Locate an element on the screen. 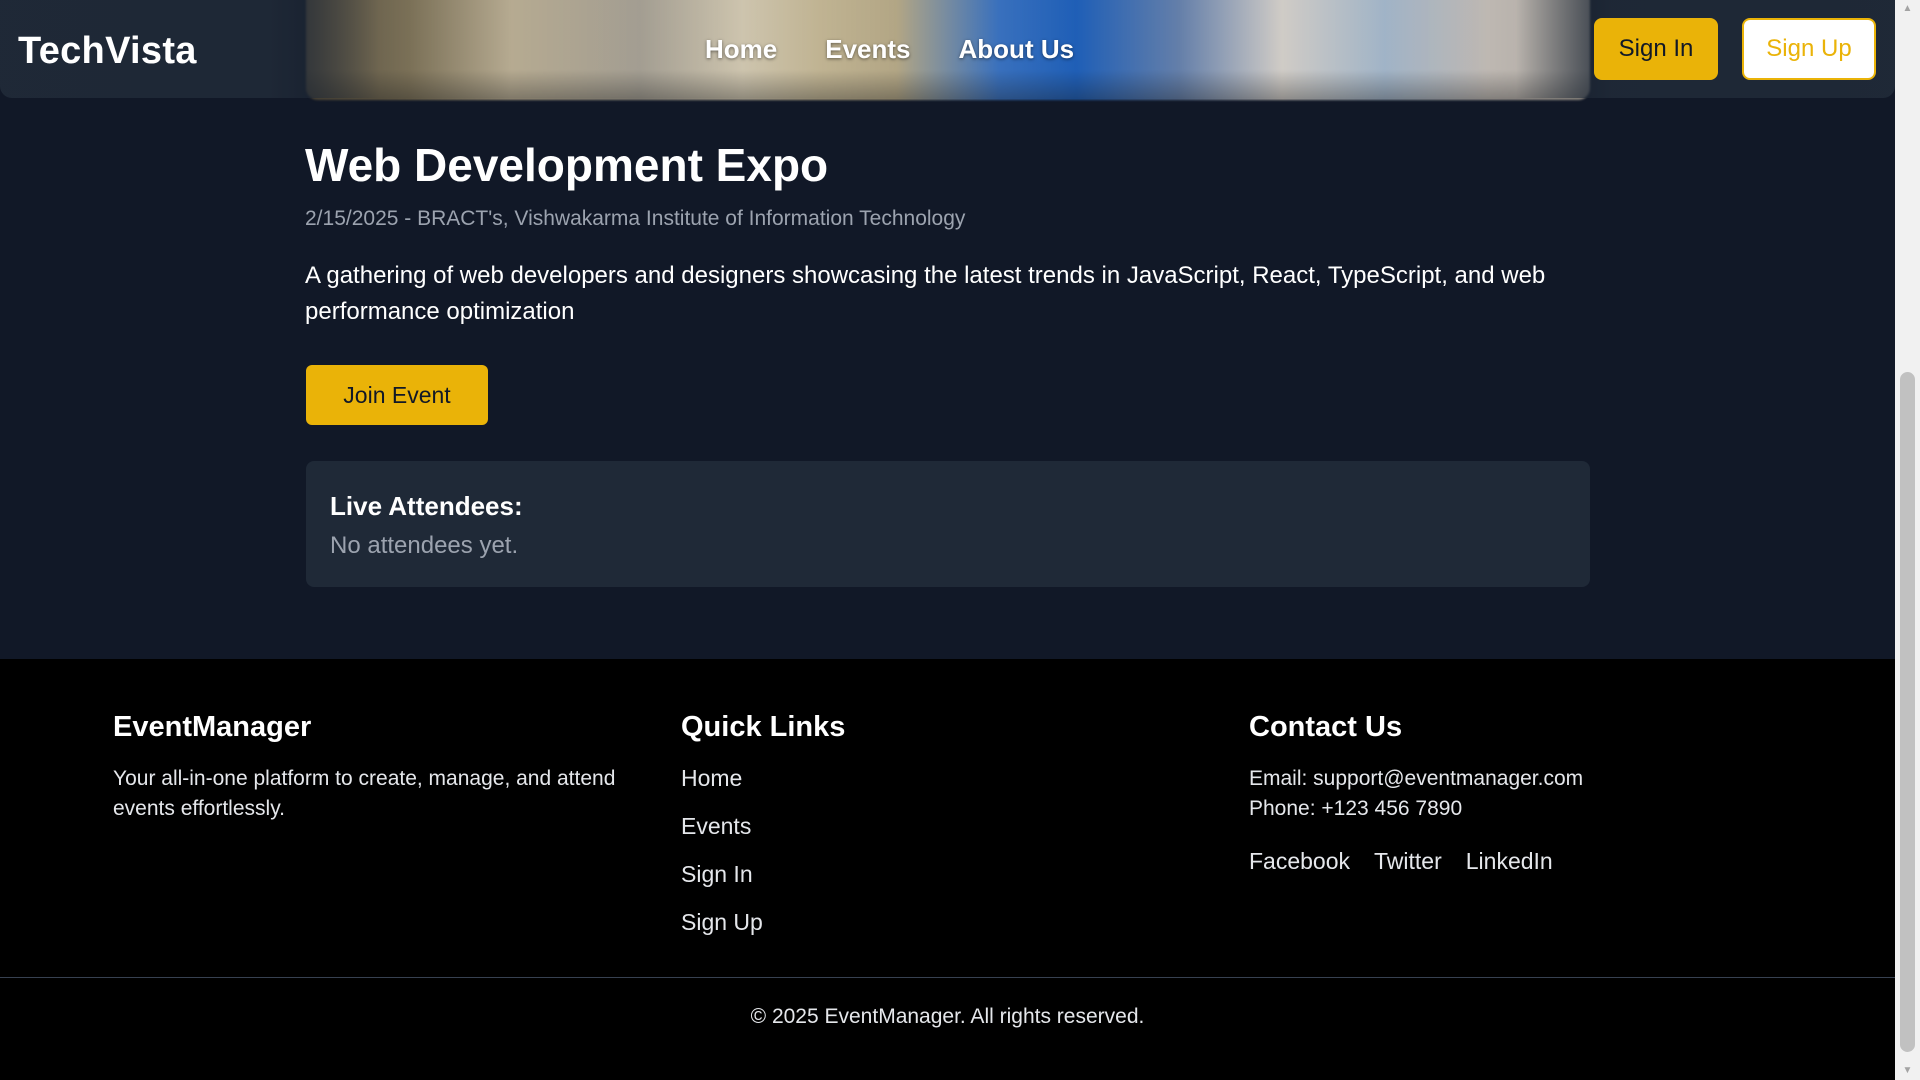  quick-links-list: Home Events Sign In Sign Up is located at coordinates (763, 860).